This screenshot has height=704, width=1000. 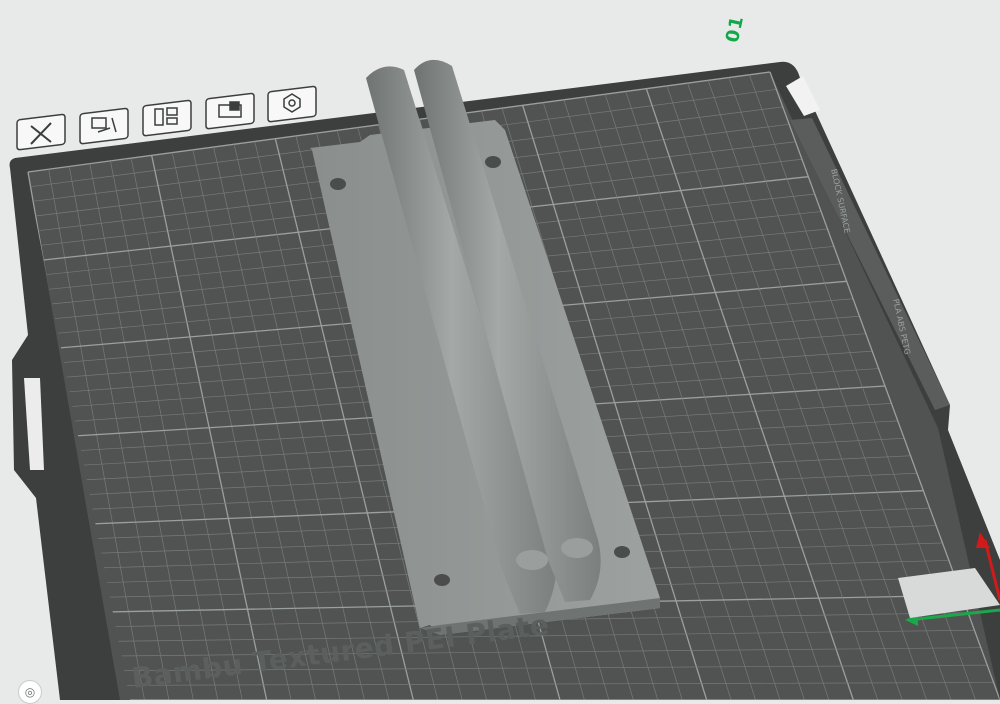 I want to click on auto-orient-button, so click(x=104, y=126).